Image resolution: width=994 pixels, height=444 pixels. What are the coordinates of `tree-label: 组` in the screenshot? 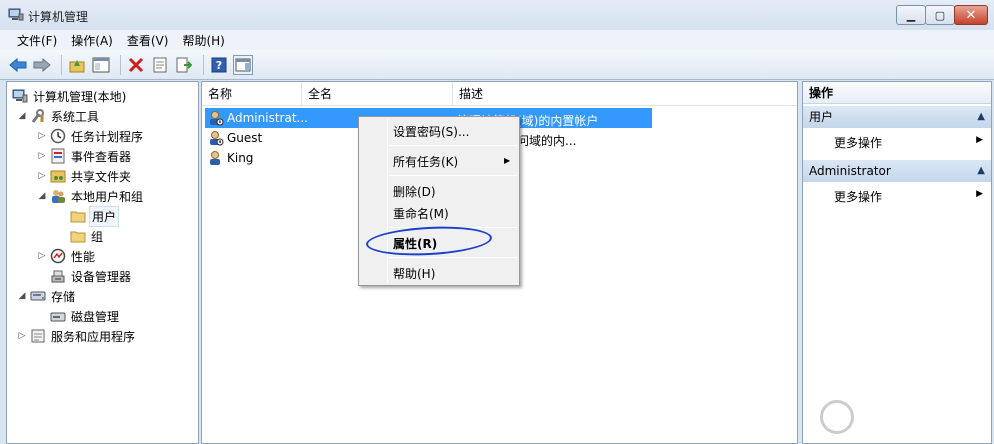 It's located at (97, 236).